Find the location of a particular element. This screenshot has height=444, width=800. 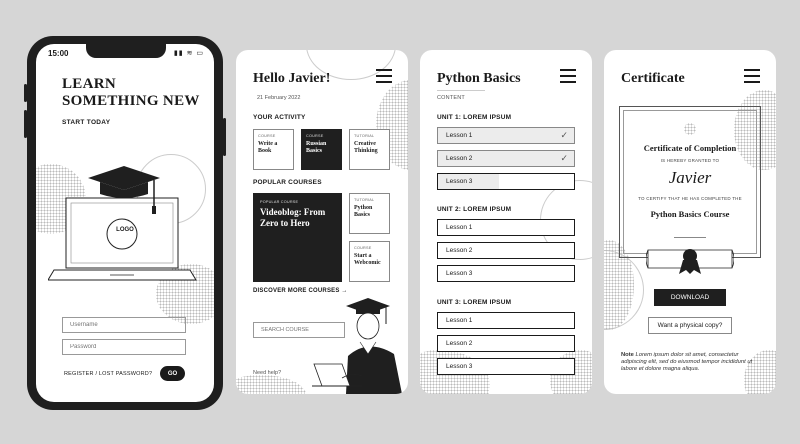

popular-card-python-basics: TUTORIAL Python Basics is located at coordinates (369, 213).